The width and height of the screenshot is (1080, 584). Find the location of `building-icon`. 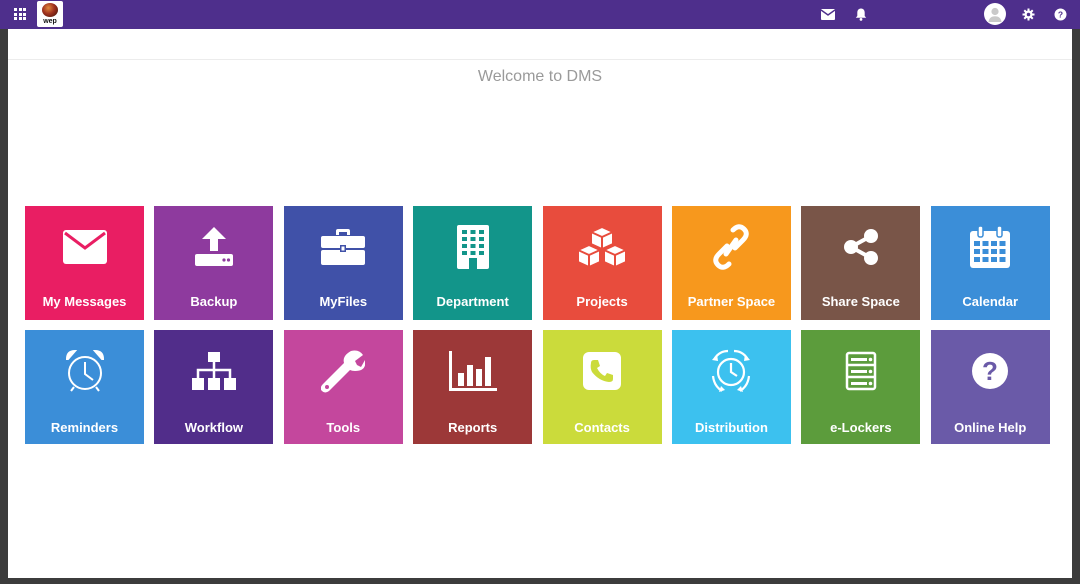

building-icon is located at coordinates (472, 247).